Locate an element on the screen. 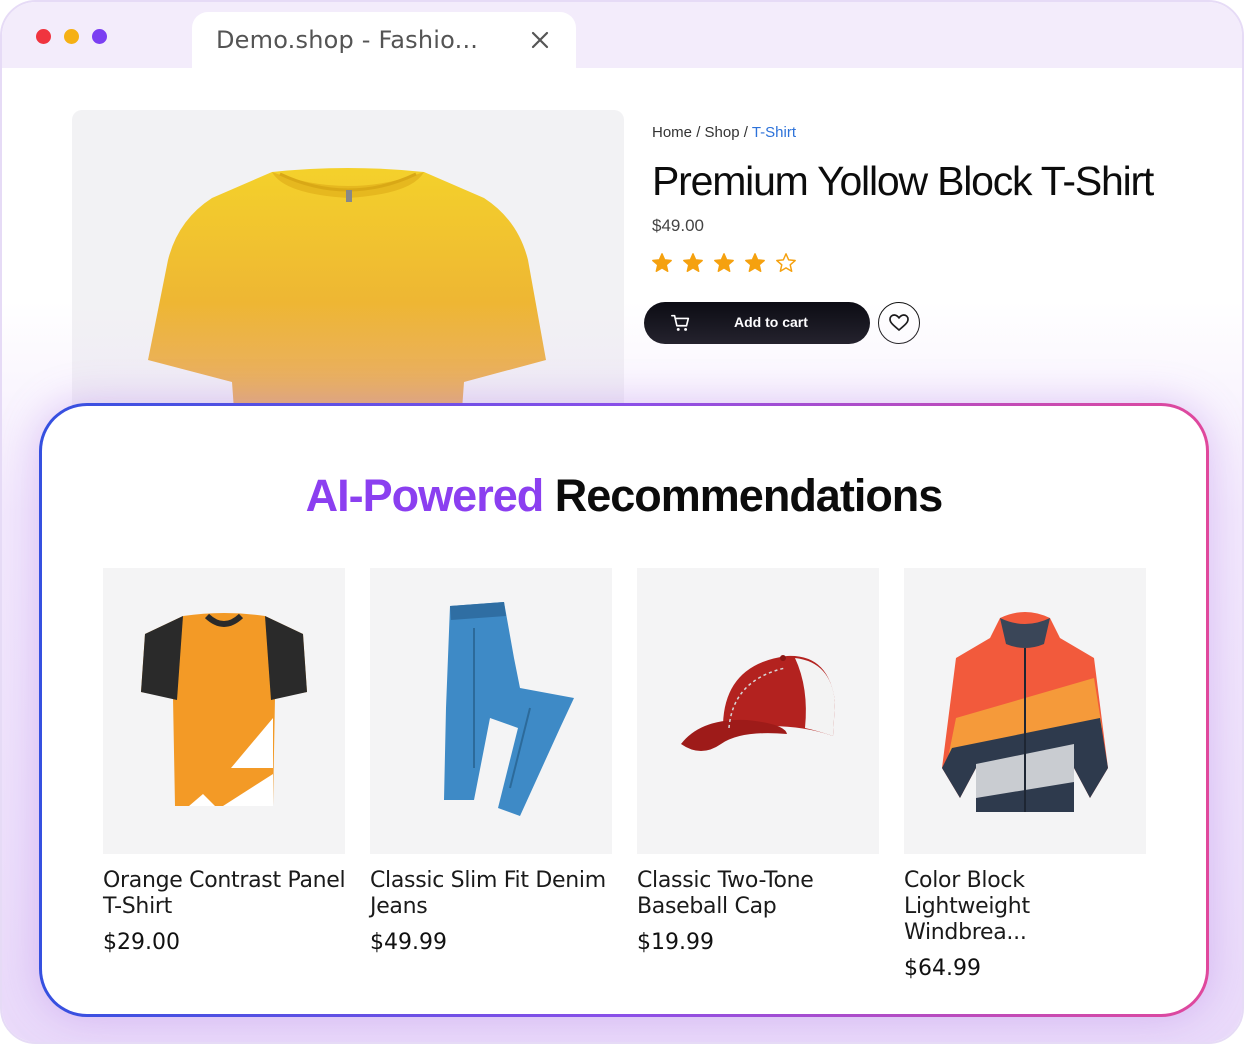  windbreaker-illustration is located at coordinates (1025, 712).